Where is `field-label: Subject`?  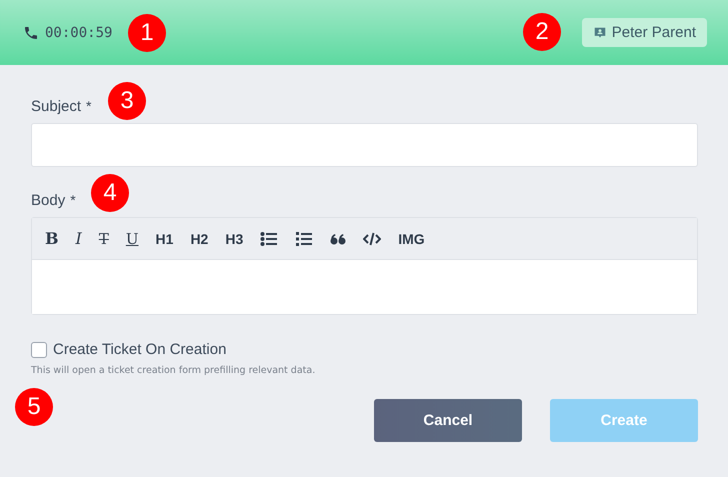
field-label: Subject is located at coordinates (56, 106).